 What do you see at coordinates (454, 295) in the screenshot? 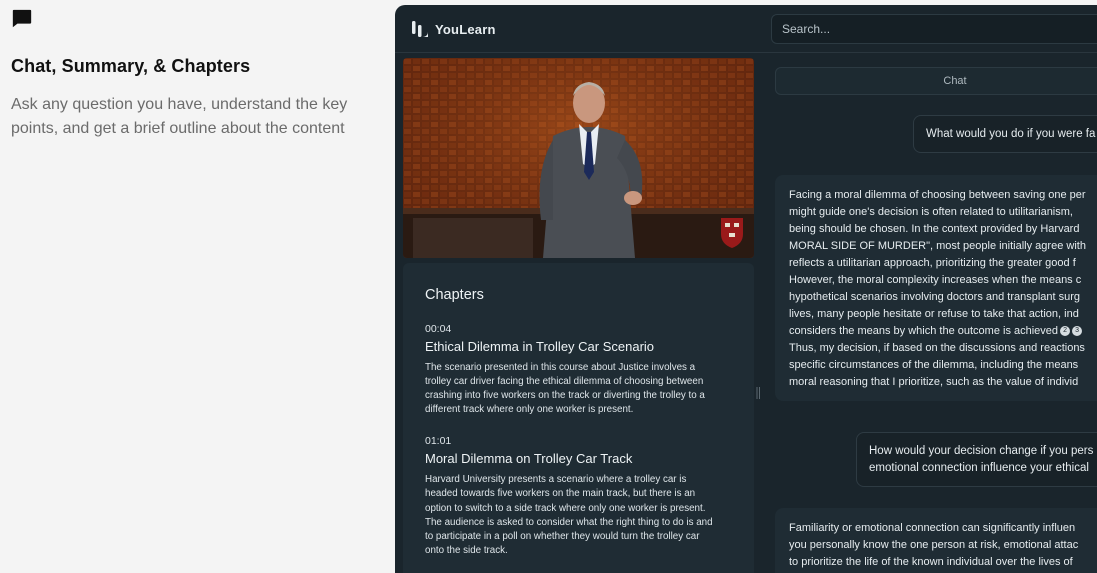
I see `chapters-heading: Chapters` at bounding box center [454, 295].